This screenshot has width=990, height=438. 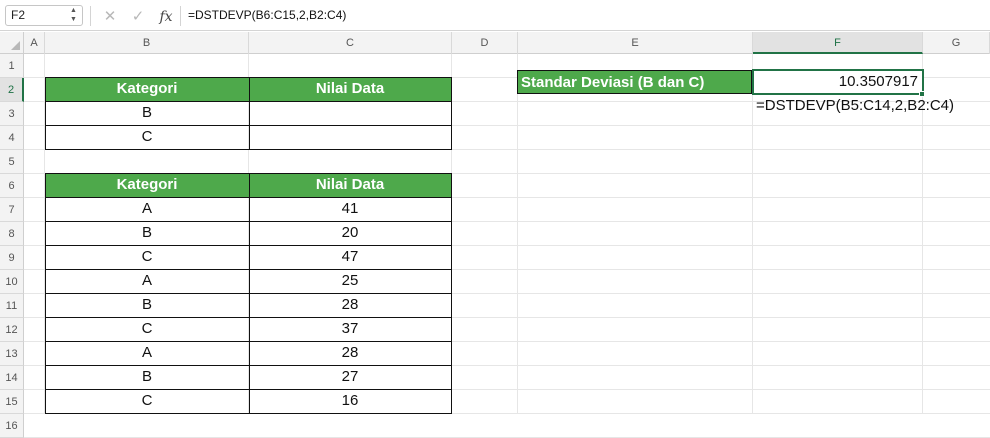 I want to click on cancel-icon: ✕, so click(x=110, y=16).